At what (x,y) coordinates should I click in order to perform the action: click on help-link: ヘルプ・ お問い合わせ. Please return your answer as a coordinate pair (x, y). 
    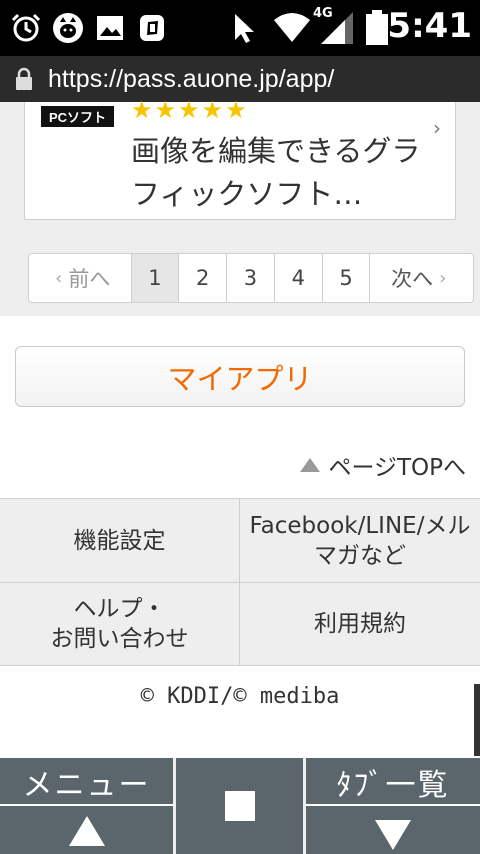
    Looking at the image, I should click on (119, 624).